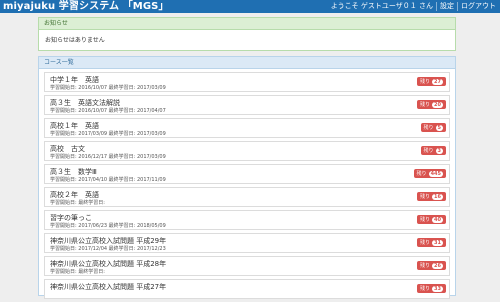 This screenshot has width=500, height=302. Describe the element at coordinates (108, 287) in the screenshot. I see `course-title: 神奈川県公立高校入試問題 平成27年` at that location.